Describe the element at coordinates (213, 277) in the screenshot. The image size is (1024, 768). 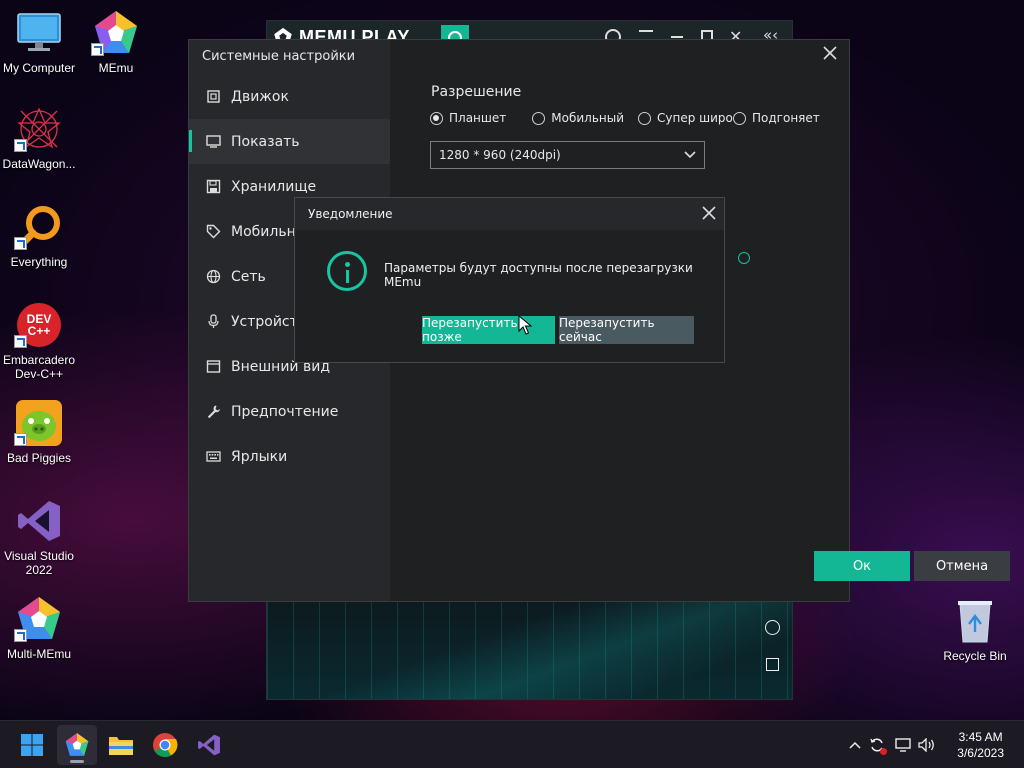
I see `globe-icon` at that location.